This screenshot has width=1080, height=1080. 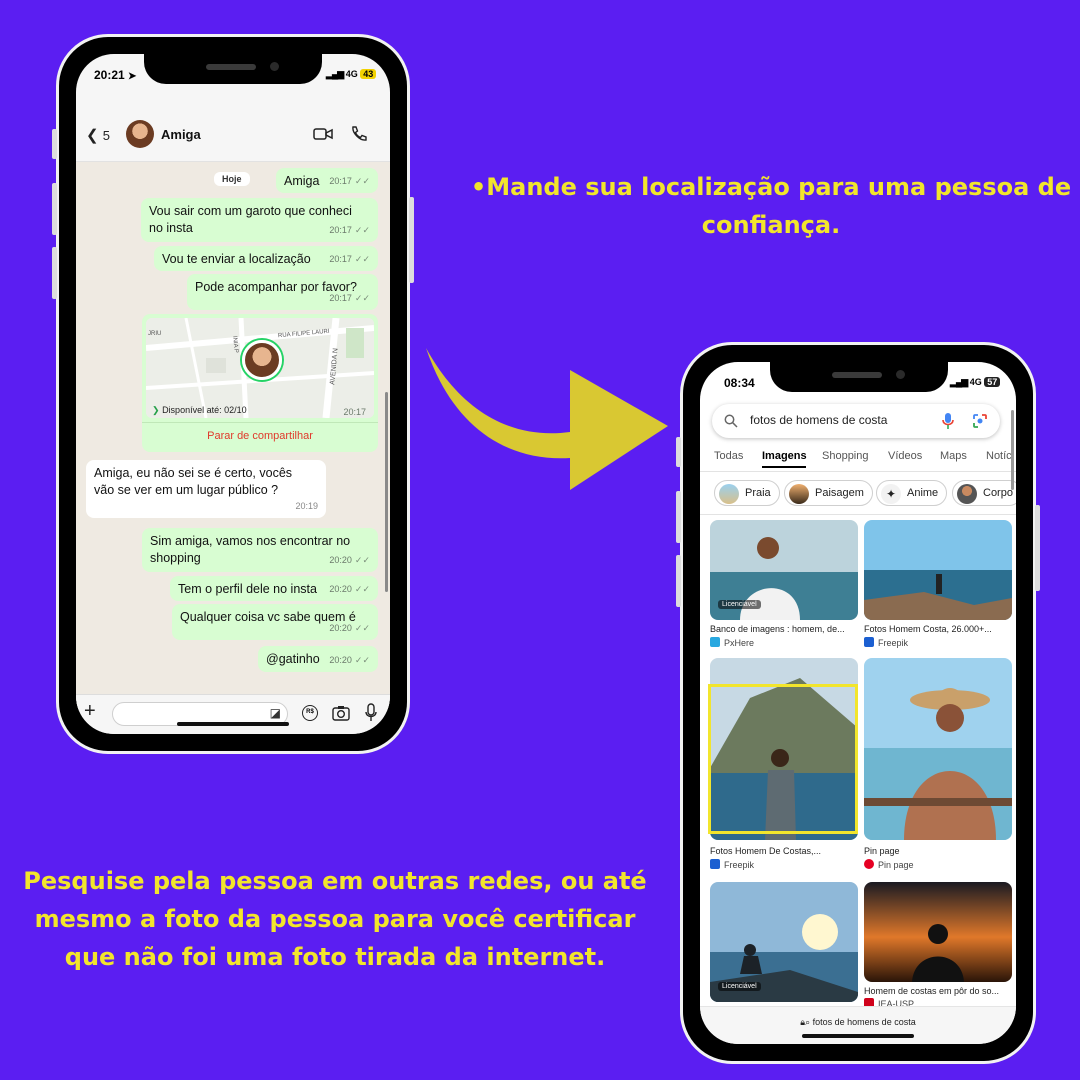 I want to click on filter-chip-anime: ✦ Anime, so click(x=912, y=493).